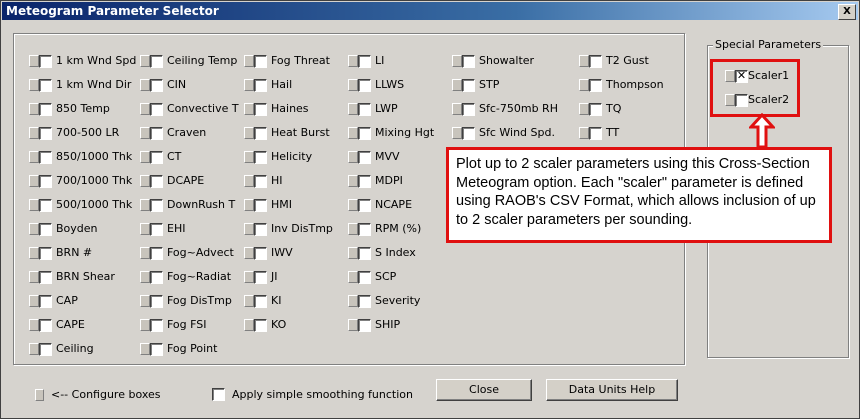  Describe the element at coordinates (847, 12) in the screenshot. I see `close-window-button: X` at that location.